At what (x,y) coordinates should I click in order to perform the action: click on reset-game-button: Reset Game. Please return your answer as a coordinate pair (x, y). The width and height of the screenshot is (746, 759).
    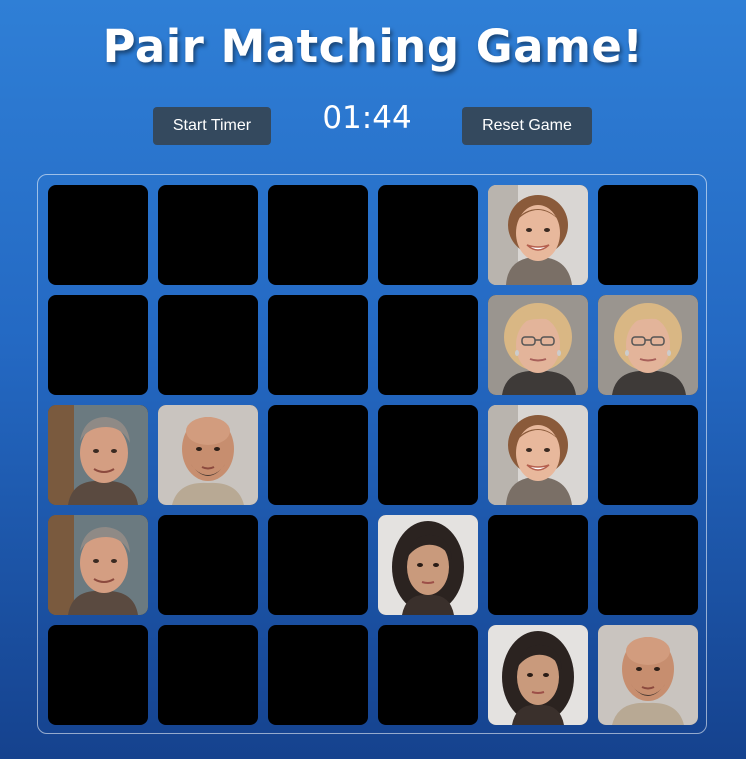
    Looking at the image, I should click on (527, 126).